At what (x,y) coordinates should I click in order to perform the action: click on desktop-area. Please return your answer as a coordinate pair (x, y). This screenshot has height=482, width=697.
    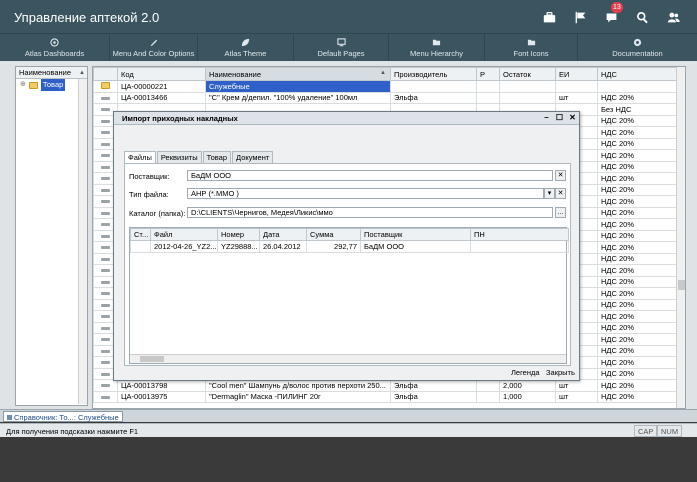
    Looking at the image, I should click on (348, 460).